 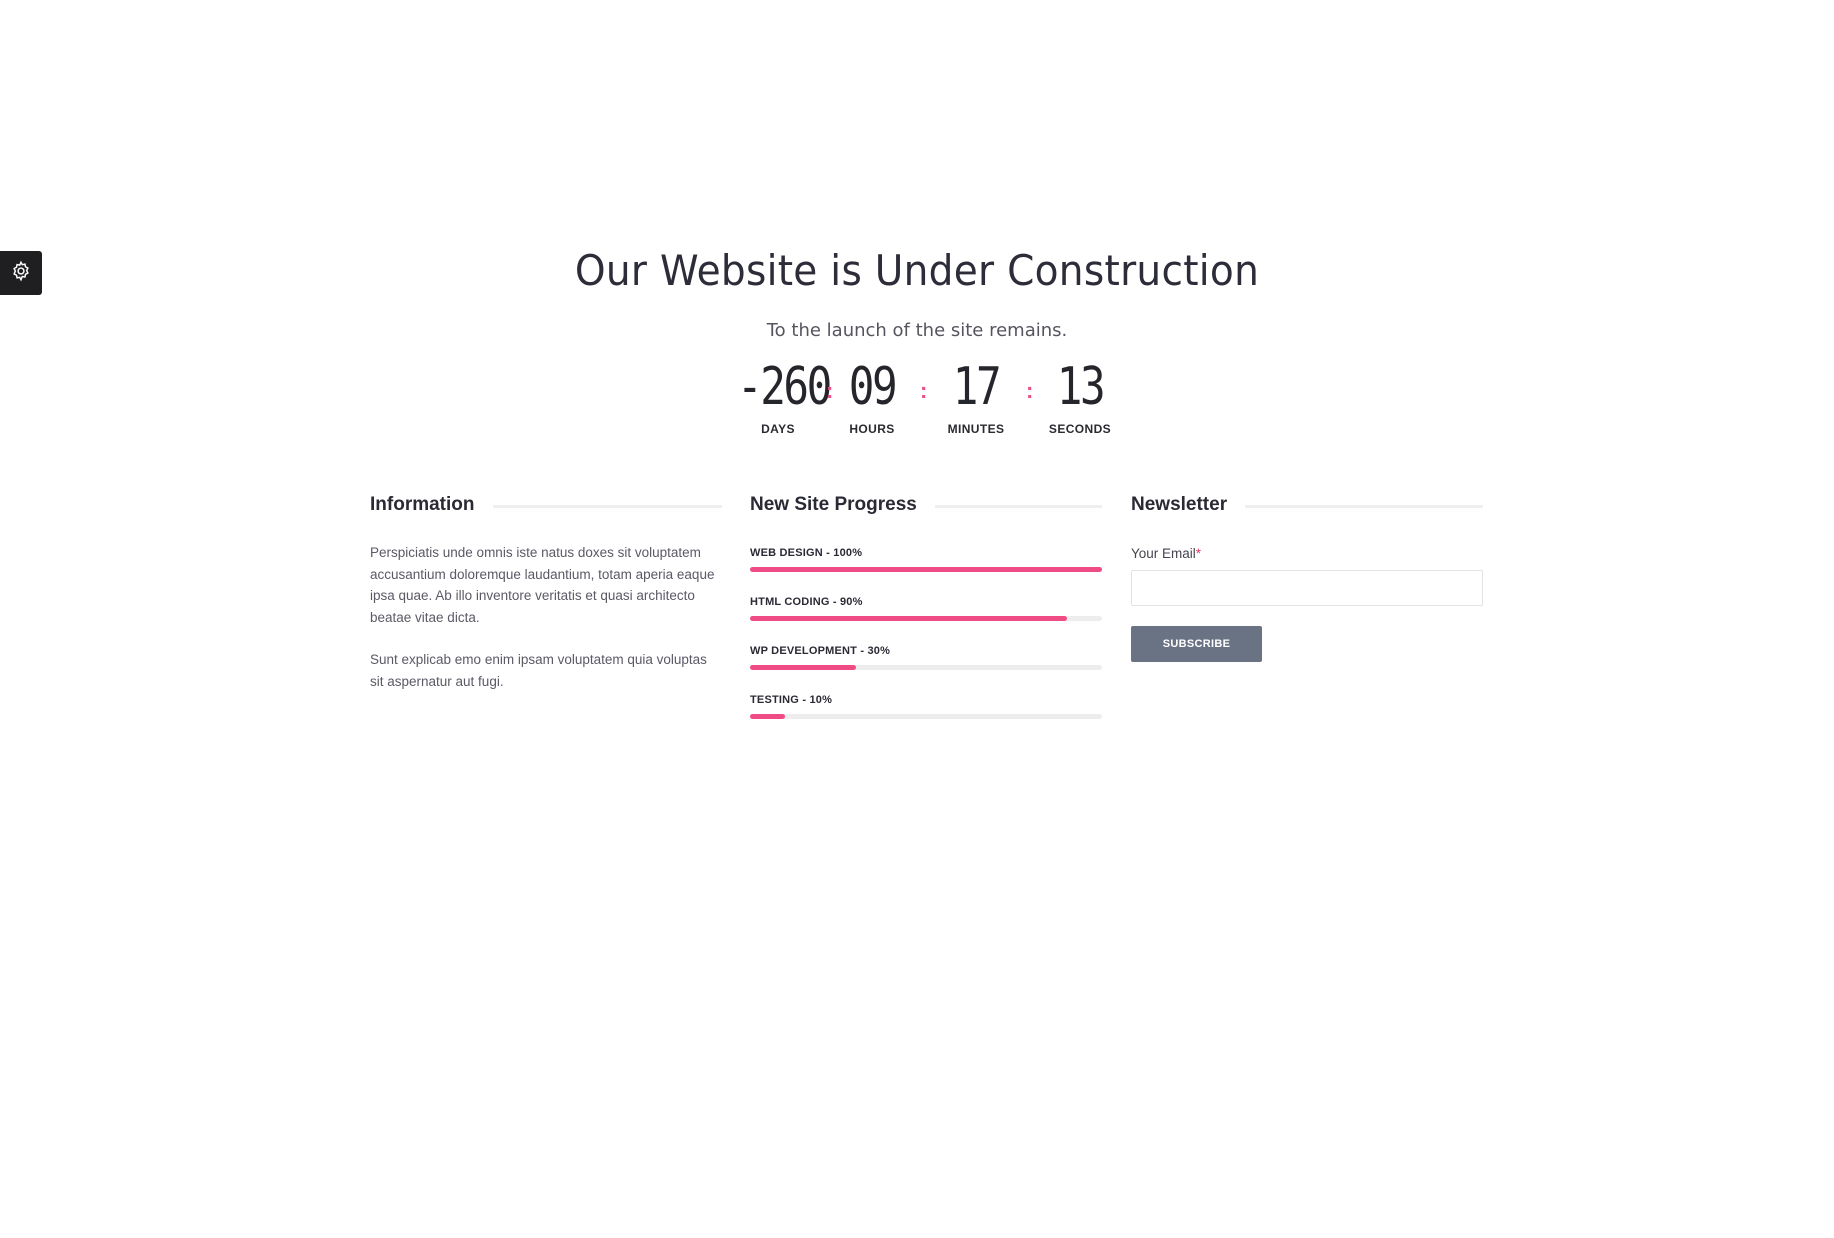 I want to click on progress-item: WEB DESIGN - 100%, so click(x=926, y=557).